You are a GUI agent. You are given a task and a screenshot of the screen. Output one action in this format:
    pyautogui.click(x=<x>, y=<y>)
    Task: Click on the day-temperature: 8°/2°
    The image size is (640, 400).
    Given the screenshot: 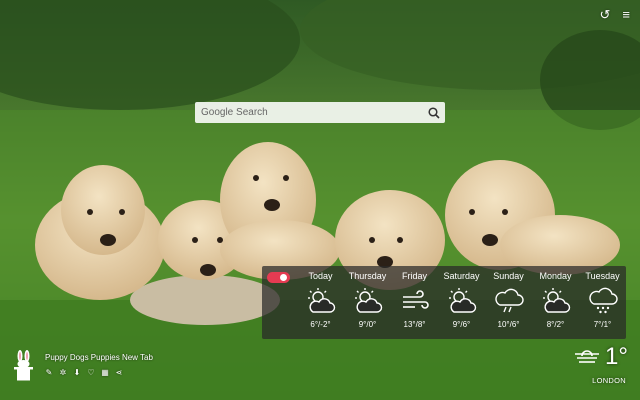 What is the action you would take?
    pyautogui.click(x=555, y=324)
    